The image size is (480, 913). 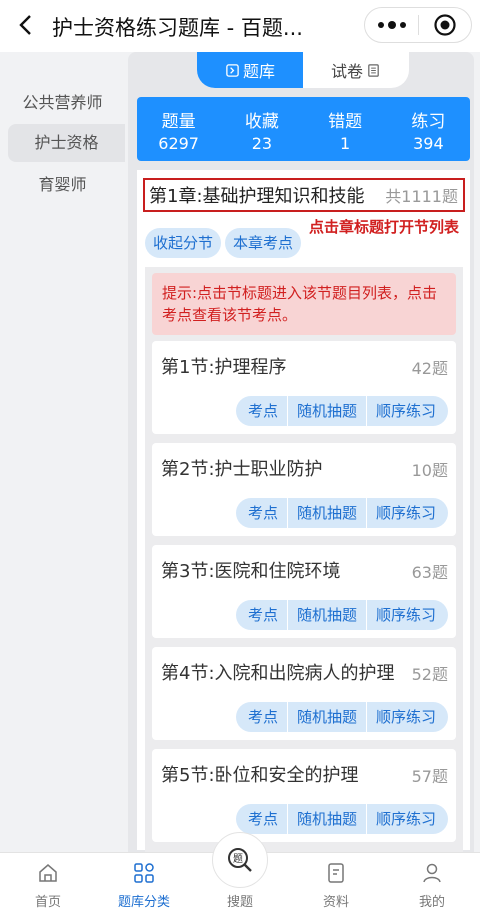 What do you see at coordinates (258, 71) in the screenshot?
I see `tab-label: 题库` at bounding box center [258, 71].